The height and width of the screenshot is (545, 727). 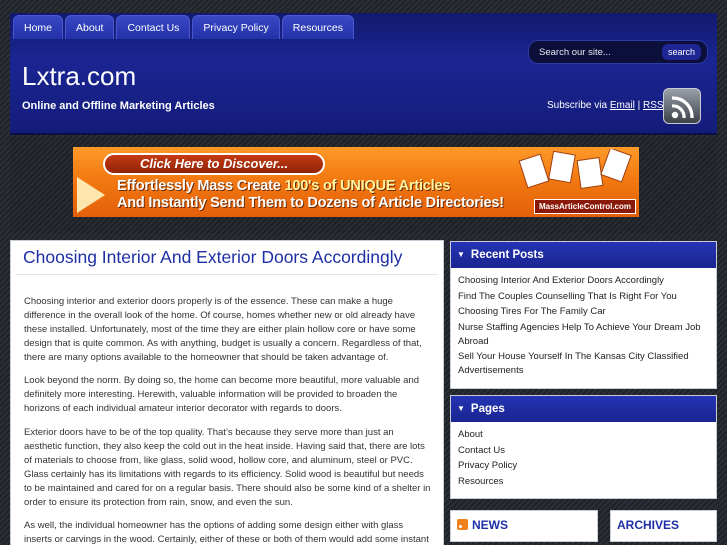 I want to click on page-link-privacy-policy: Privacy Policy, so click(x=583, y=466).